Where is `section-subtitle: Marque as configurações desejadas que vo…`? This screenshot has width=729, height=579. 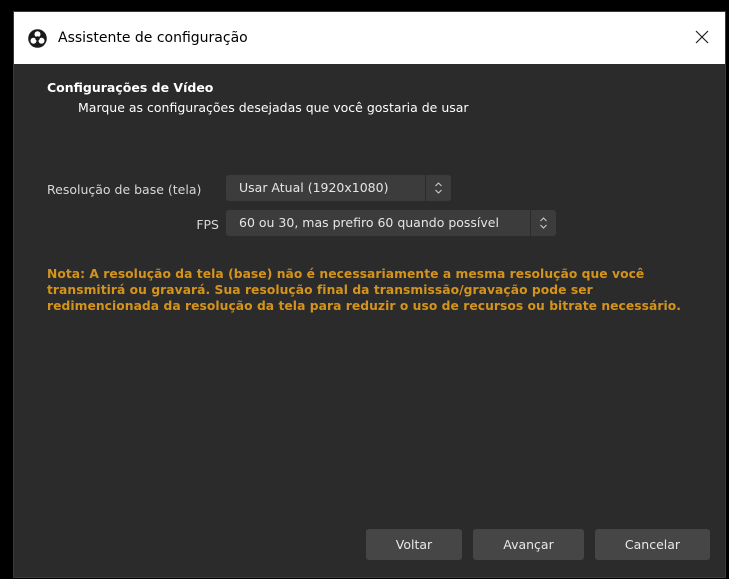
section-subtitle: Marque as configurações desejadas que vo… is located at coordinates (273, 107).